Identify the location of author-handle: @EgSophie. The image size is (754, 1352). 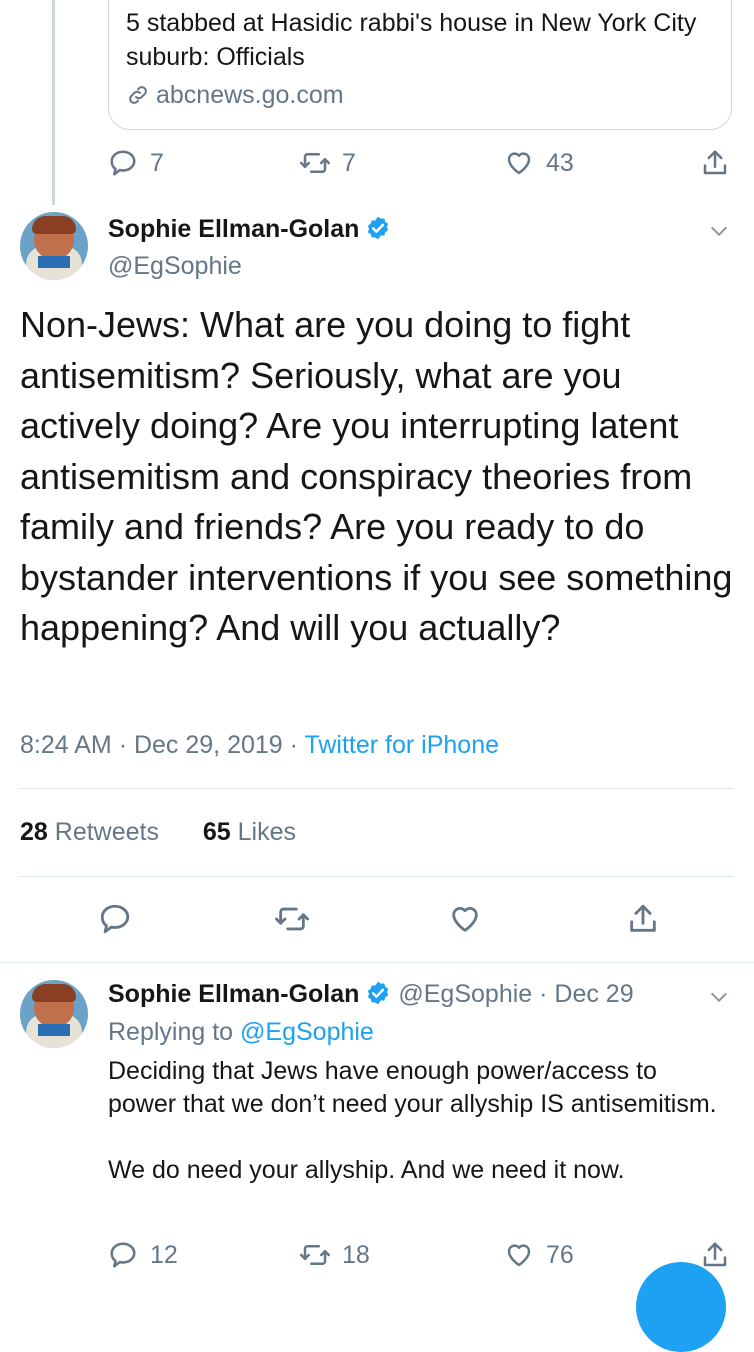
(175, 266).